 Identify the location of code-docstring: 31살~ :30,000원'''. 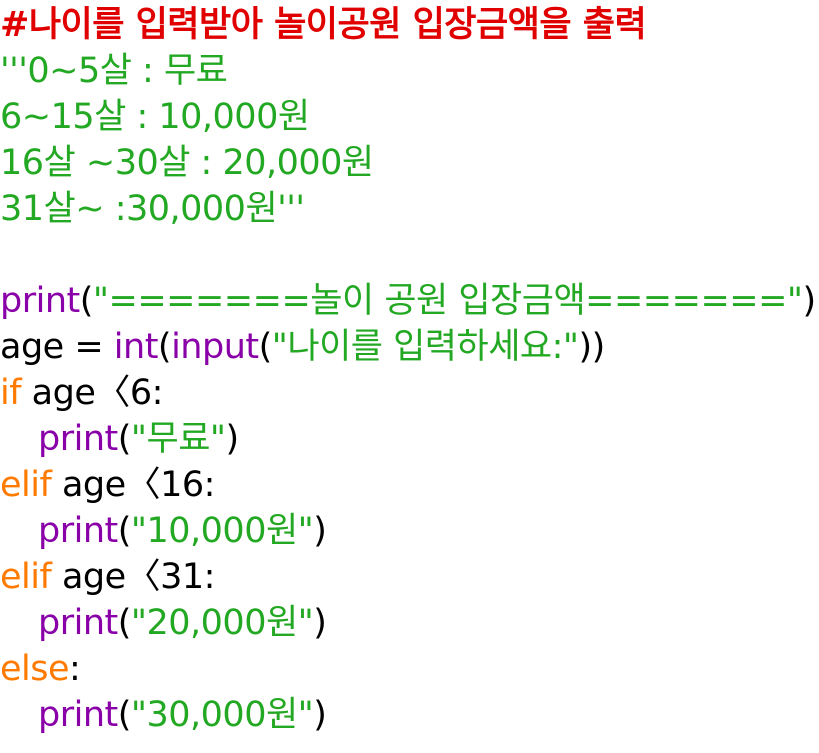
(152, 209).